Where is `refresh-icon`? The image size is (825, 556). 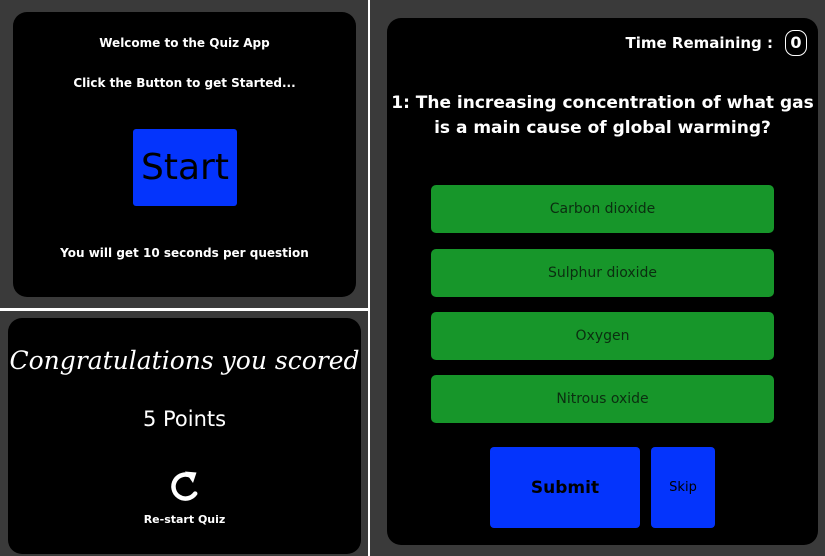 refresh-icon is located at coordinates (185, 487).